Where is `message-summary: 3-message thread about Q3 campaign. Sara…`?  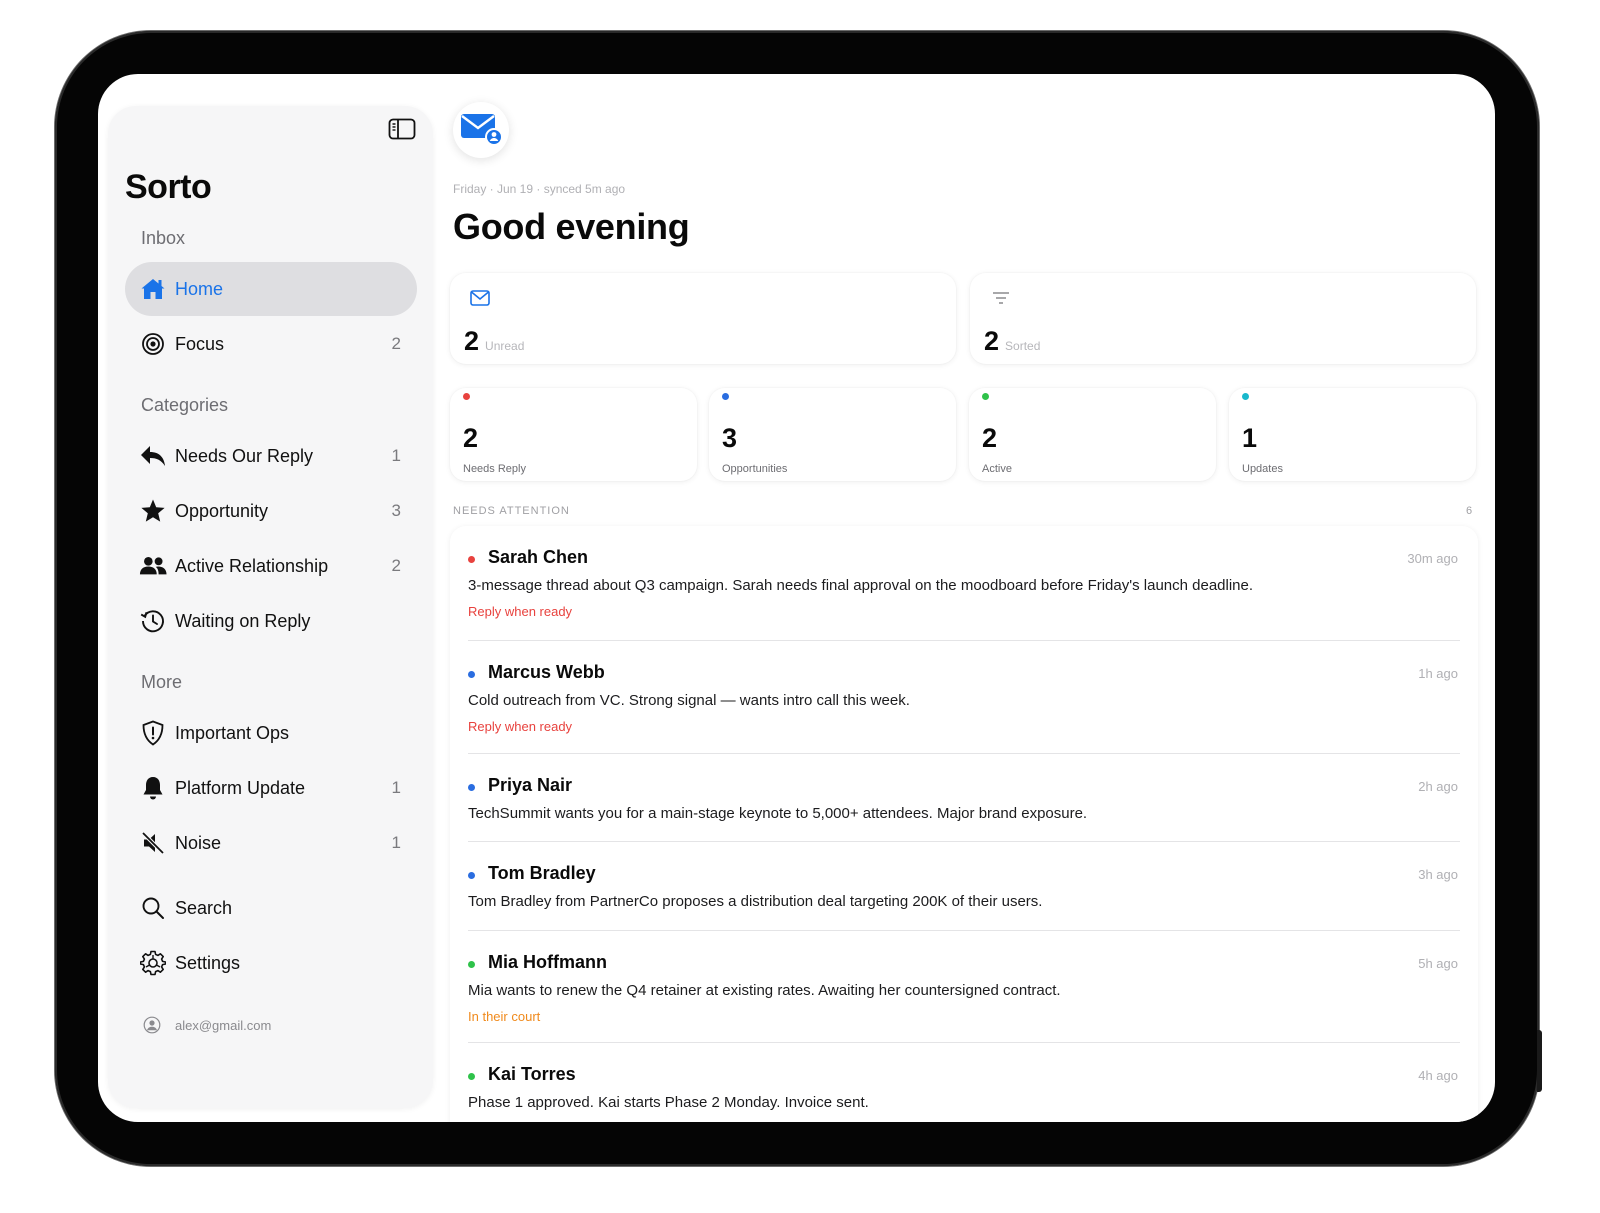
message-summary: 3-message thread about Q3 campaign. Sara… is located at coordinates (861, 585).